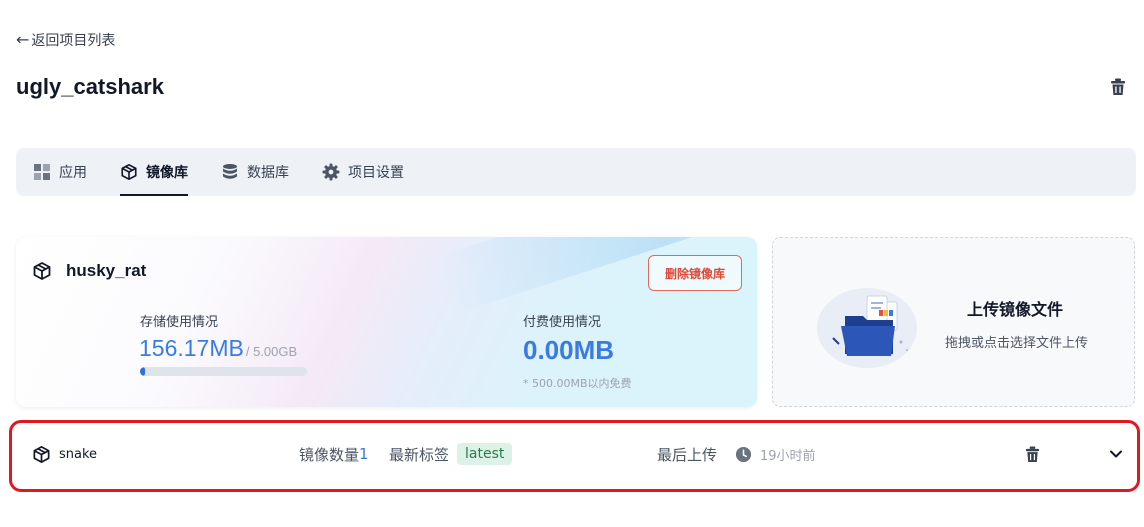  I want to click on last-upload-label: 最后上传, so click(687, 454).